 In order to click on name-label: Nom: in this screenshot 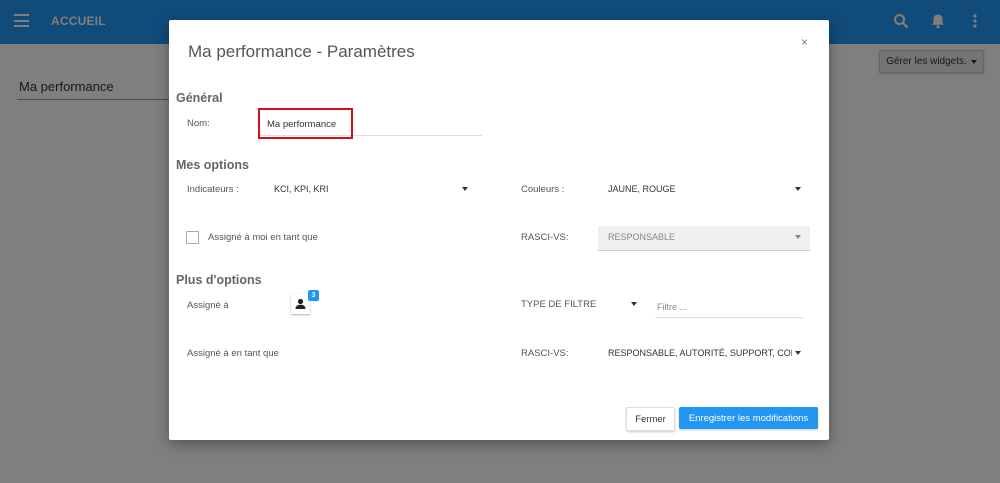, I will do `click(198, 123)`.